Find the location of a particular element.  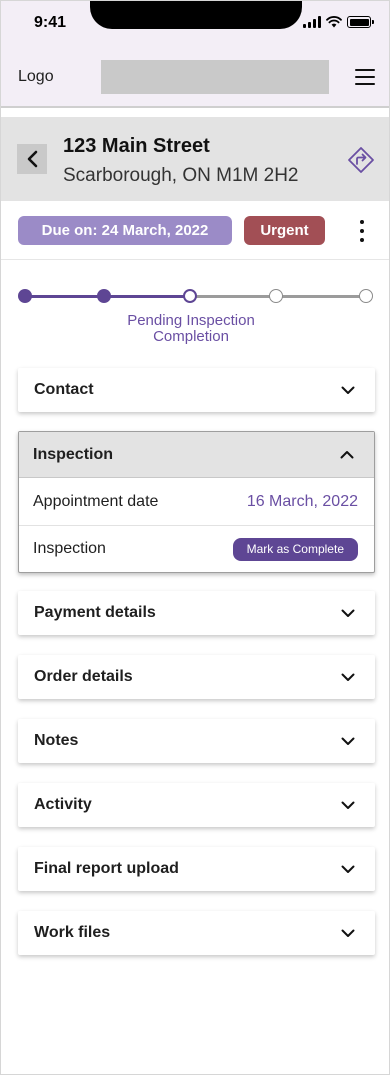

device-notch is located at coordinates (196, 15).